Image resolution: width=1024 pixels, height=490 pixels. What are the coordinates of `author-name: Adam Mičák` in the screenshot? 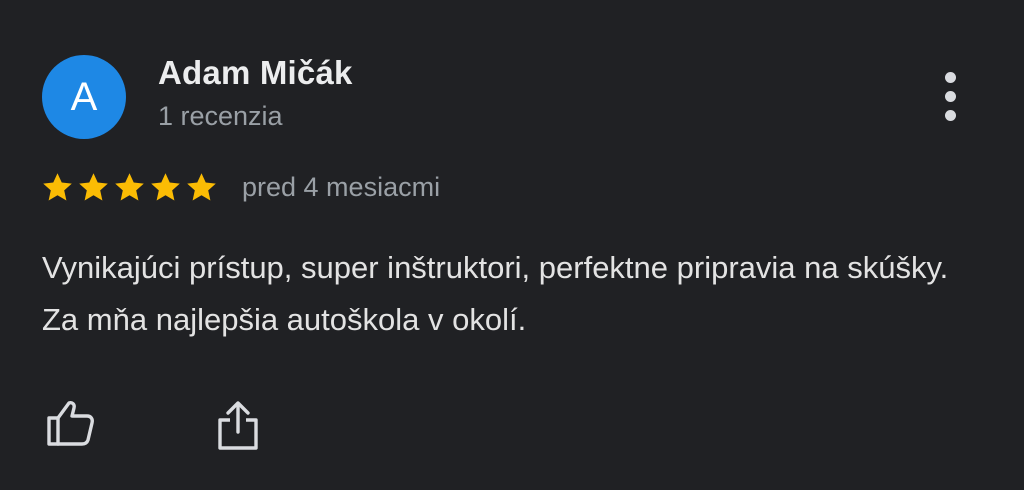 It's located at (255, 73).